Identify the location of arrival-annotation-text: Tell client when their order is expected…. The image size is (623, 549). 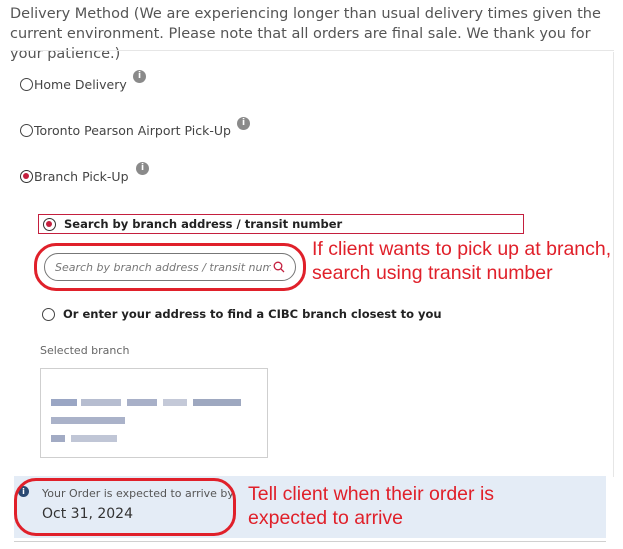
(371, 506).